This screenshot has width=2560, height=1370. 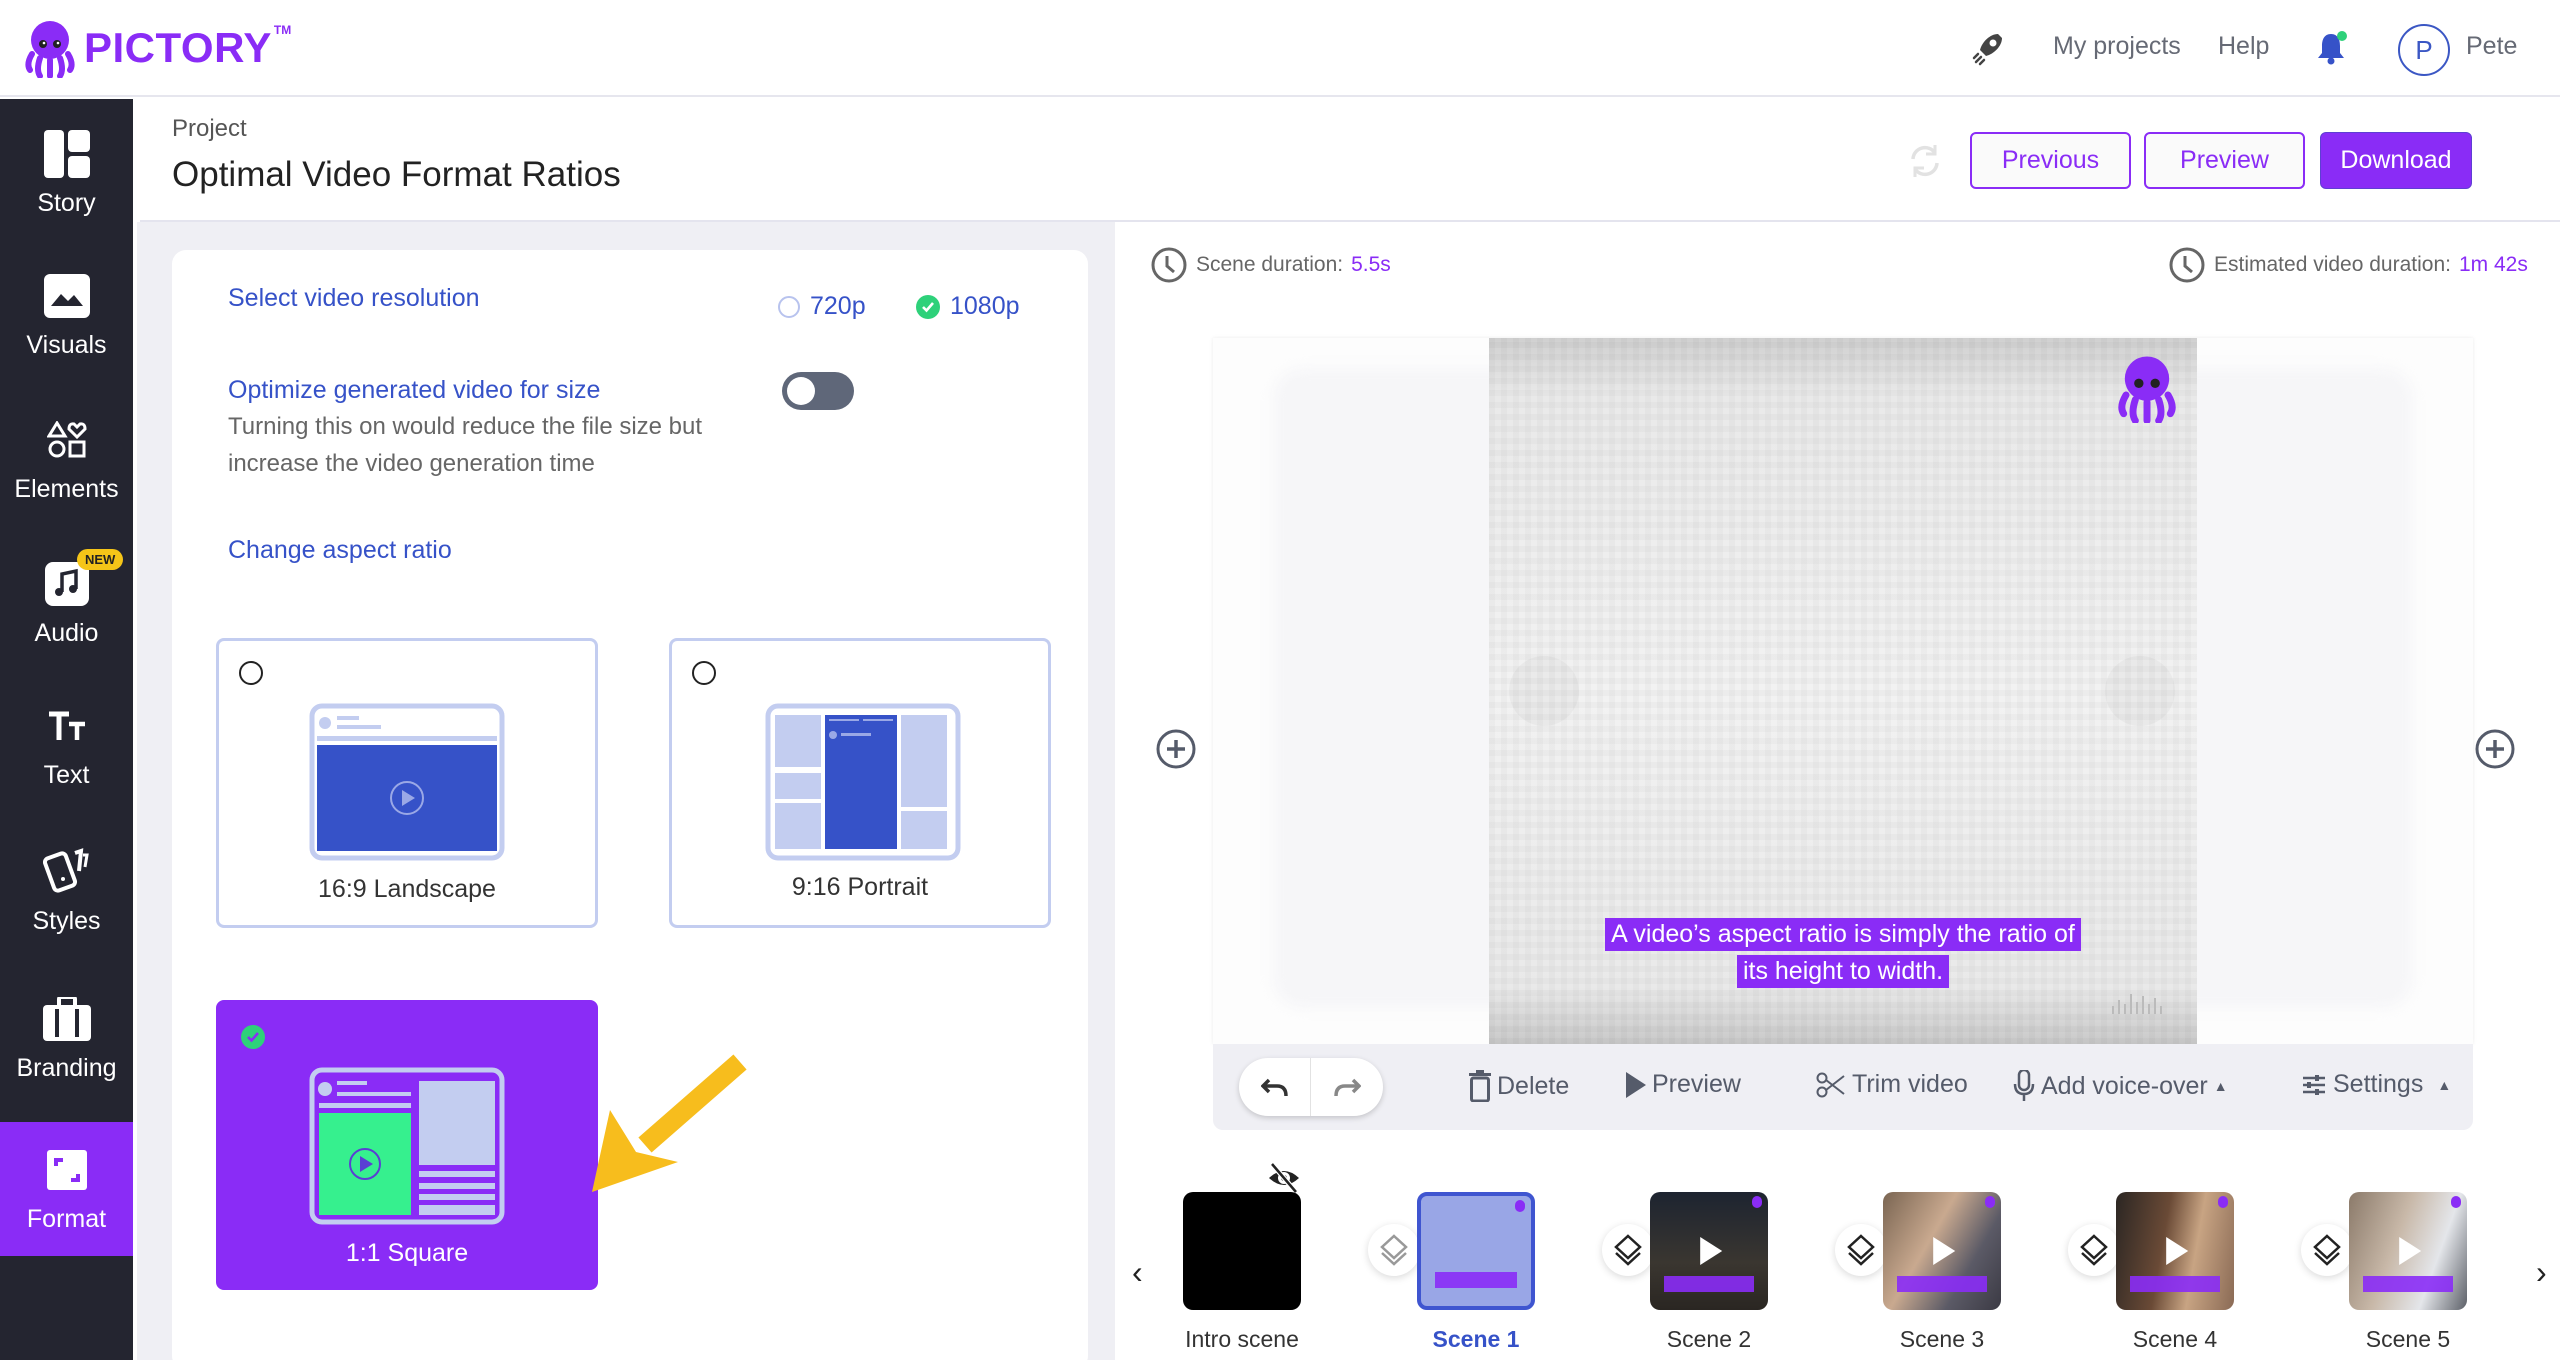 What do you see at coordinates (67, 726) in the screenshot?
I see `text-icon` at bounding box center [67, 726].